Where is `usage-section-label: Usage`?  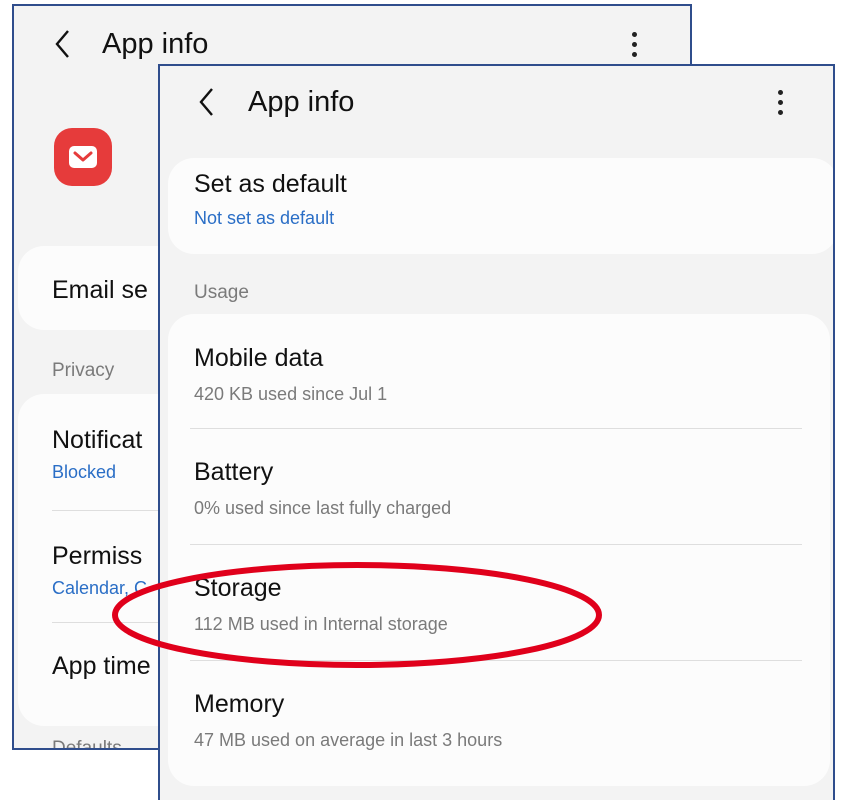 usage-section-label: Usage is located at coordinates (221, 292).